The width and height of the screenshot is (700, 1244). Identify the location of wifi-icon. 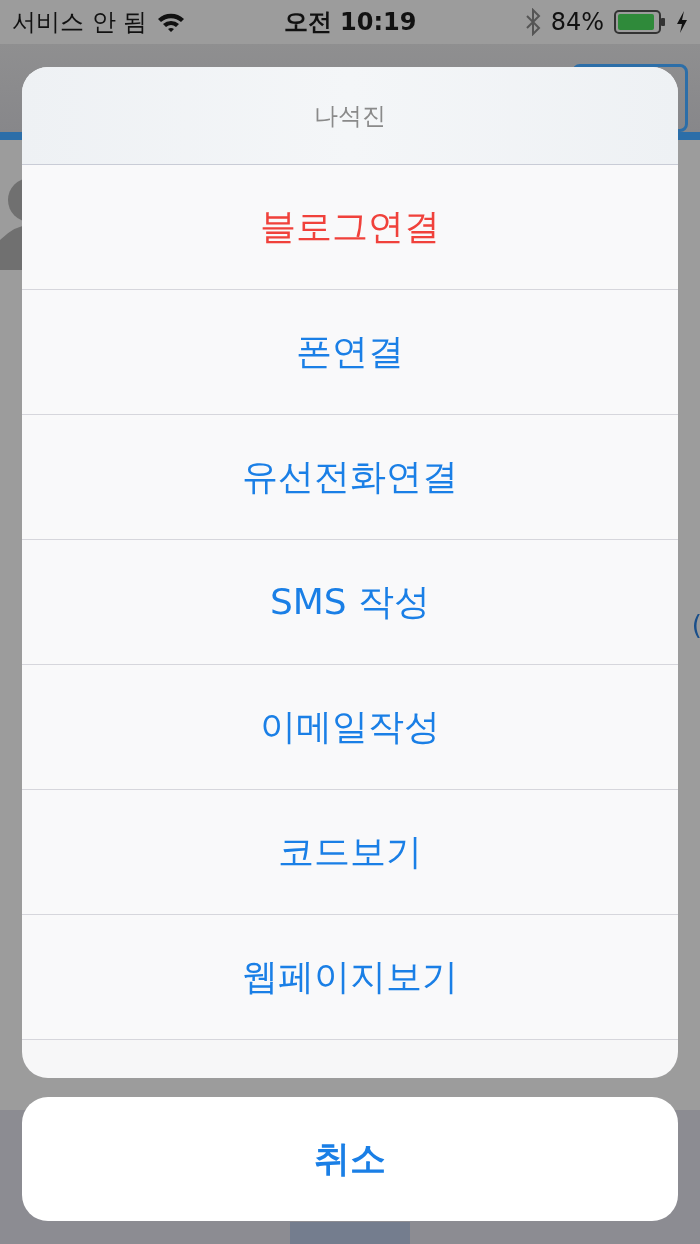
(171, 22).